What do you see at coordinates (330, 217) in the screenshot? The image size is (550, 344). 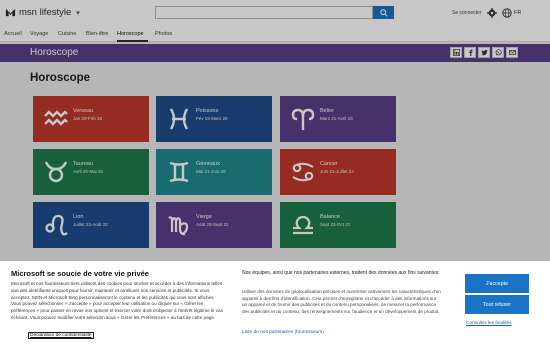 I see `sign-name: Balance` at bounding box center [330, 217].